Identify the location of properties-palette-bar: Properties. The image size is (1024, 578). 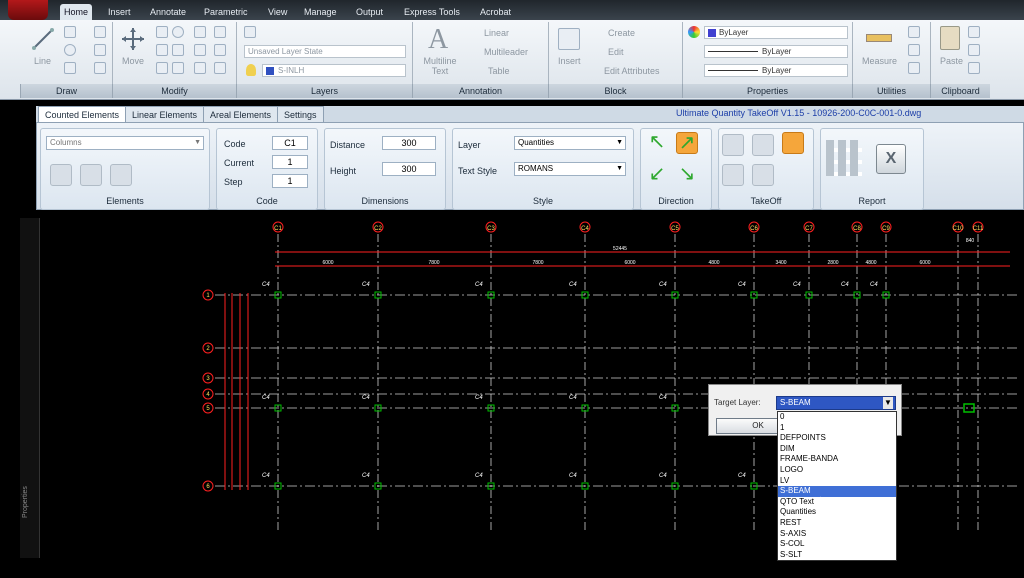
(30, 388).